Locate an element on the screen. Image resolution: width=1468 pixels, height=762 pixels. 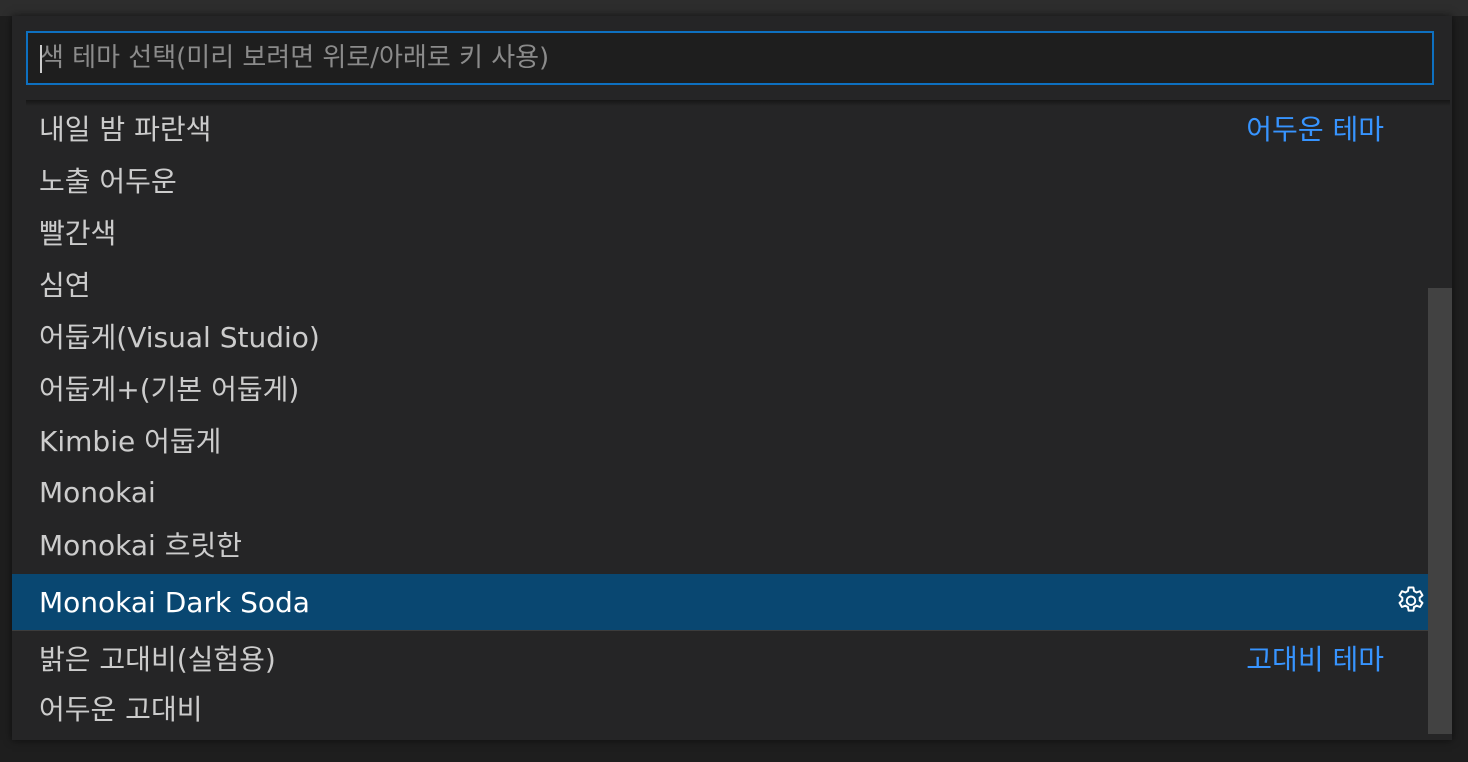
theme-search-input is located at coordinates (730, 58).